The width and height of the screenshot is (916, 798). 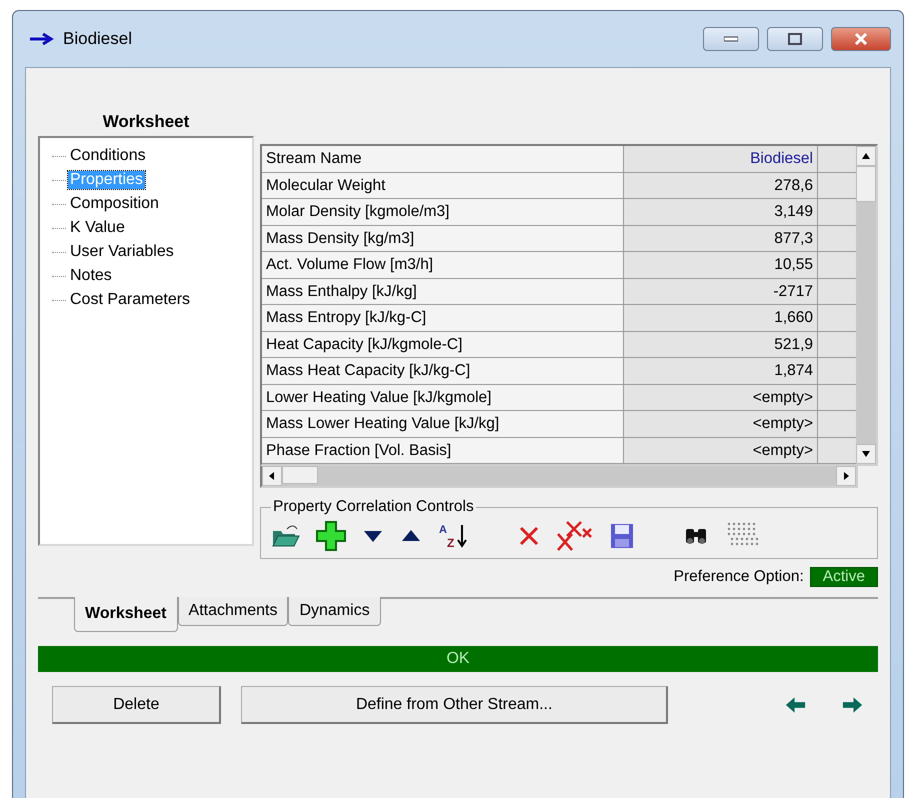 I want to click on tree-item: Notes, so click(x=91, y=276).